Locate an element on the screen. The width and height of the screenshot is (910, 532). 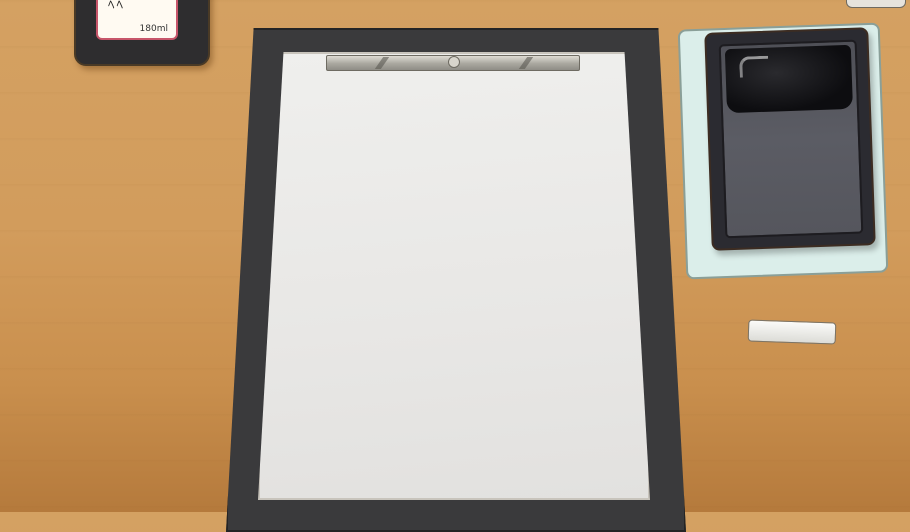
ink-bottle-label: ﾍﾍ 180ml is located at coordinates (137, 20).